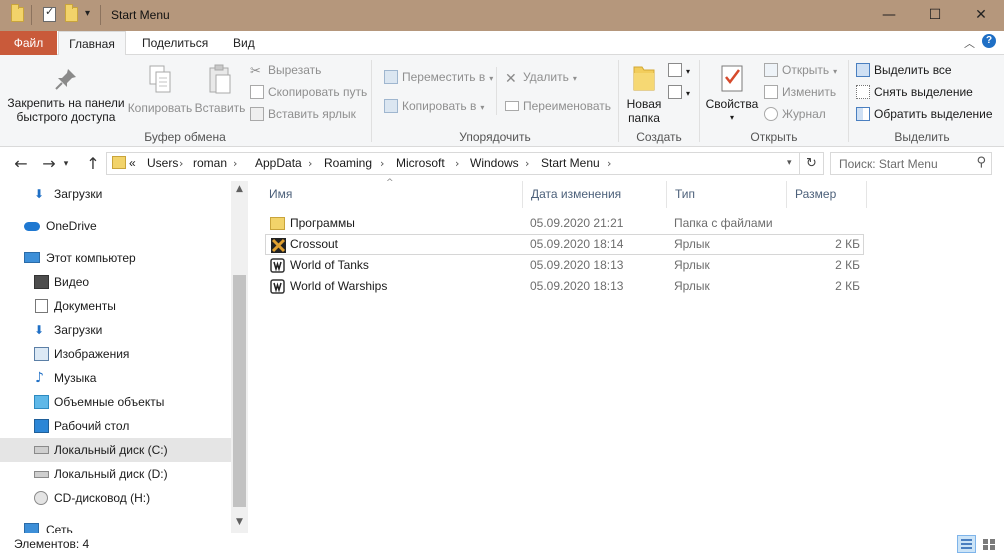 The width and height of the screenshot is (1004, 555). Describe the element at coordinates (21, 164) in the screenshot. I see `back-button: ←` at that location.